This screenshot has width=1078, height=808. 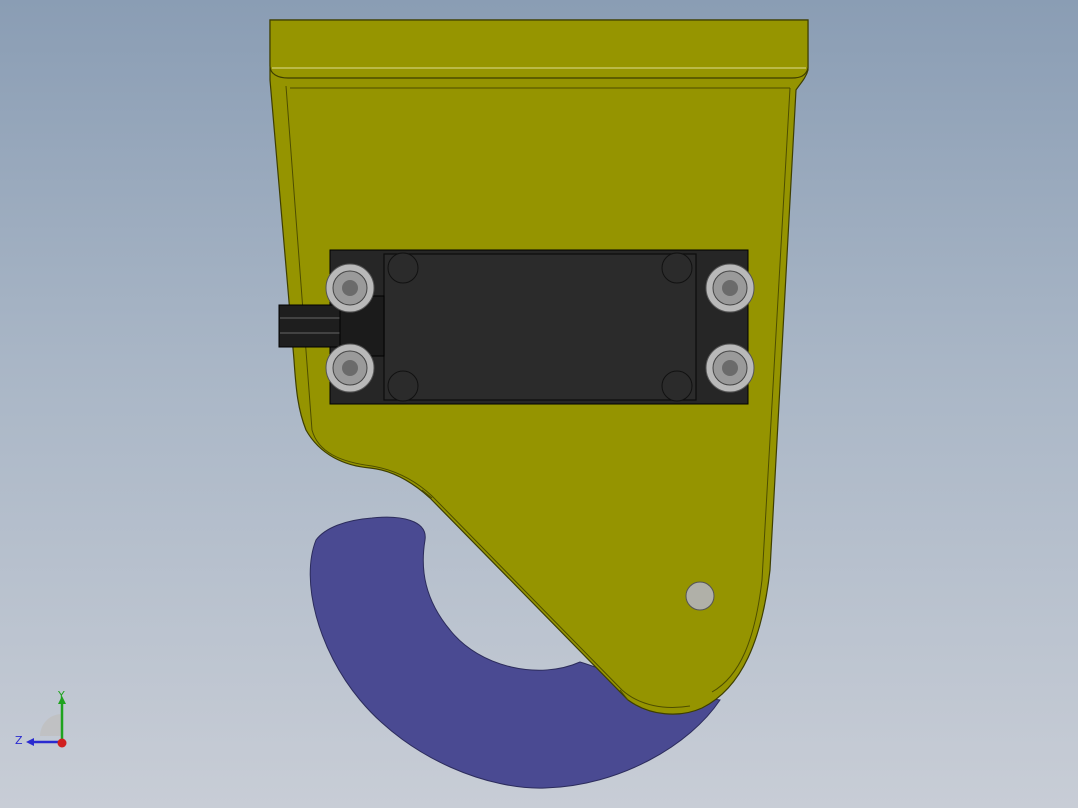 I want to click on screw-bottom-left, so click(x=350, y=368).